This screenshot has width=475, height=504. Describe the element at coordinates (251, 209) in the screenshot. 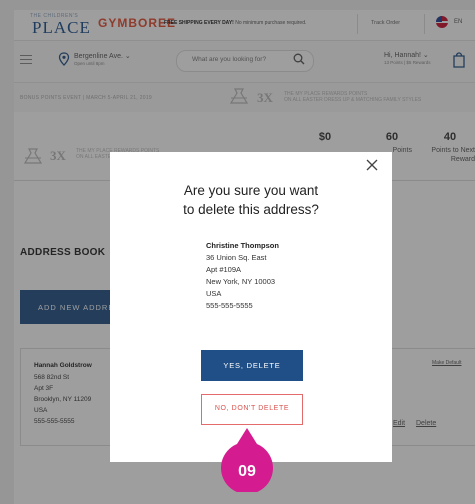

I see `modal-question-line-2: to delete this address?` at that location.